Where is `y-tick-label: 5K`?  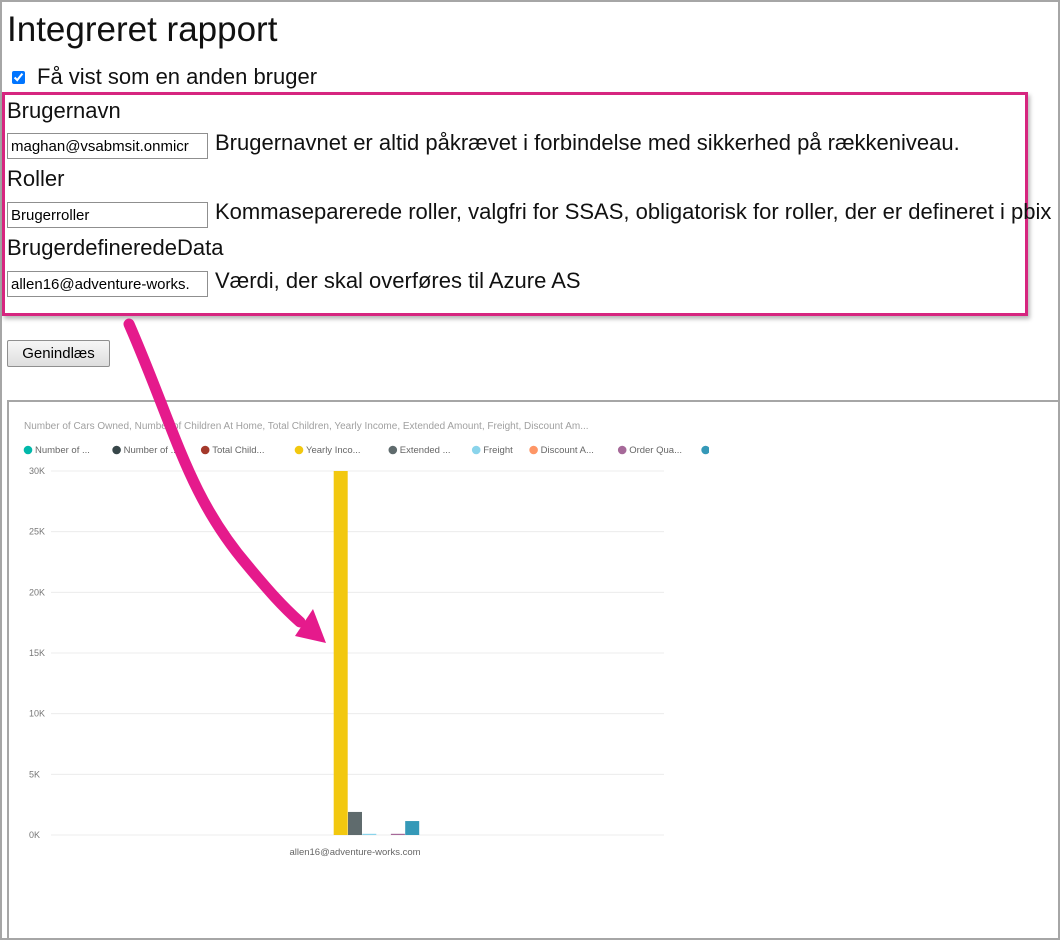 y-tick-label: 5K is located at coordinates (34, 774).